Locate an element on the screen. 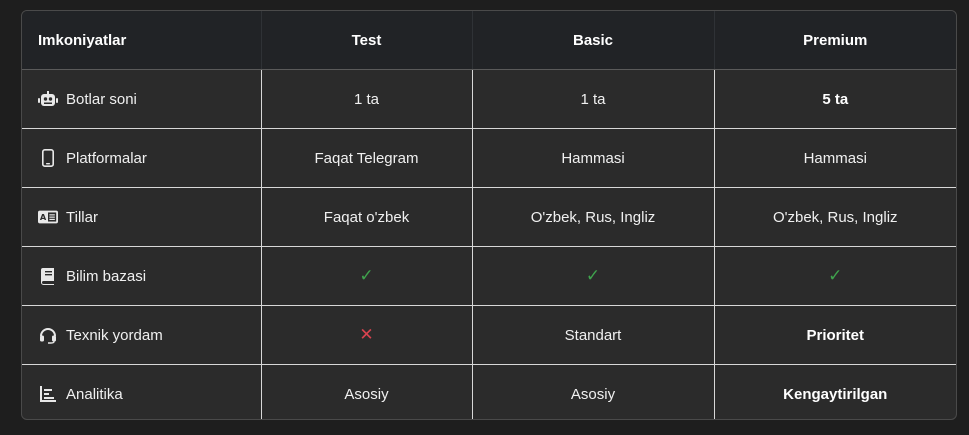 This screenshot has height=435, width=969. feature-label: Bilim bazasi is located at coordinates (106, 276).